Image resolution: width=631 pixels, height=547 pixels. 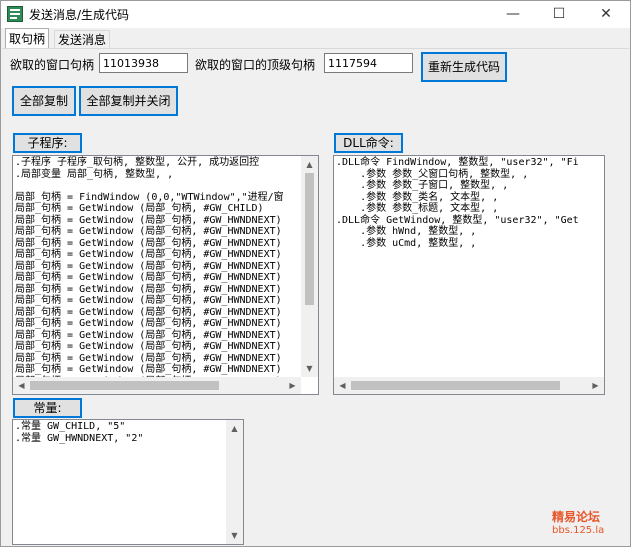 I want to click on copy-all-close-button: 全部复制并关闭, so click(x=128, y=101).